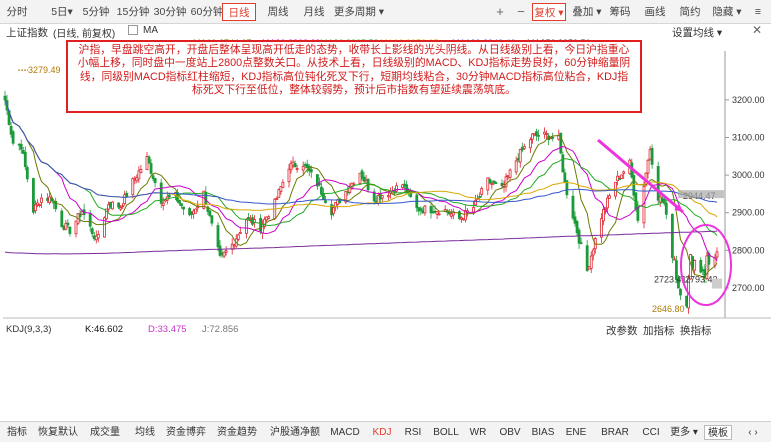 The image size is (771, 442). What do you see at coordinates (345, 432) in the screenshot?
I see `indicator-tab: MACD` at bounding box center [345, 432].